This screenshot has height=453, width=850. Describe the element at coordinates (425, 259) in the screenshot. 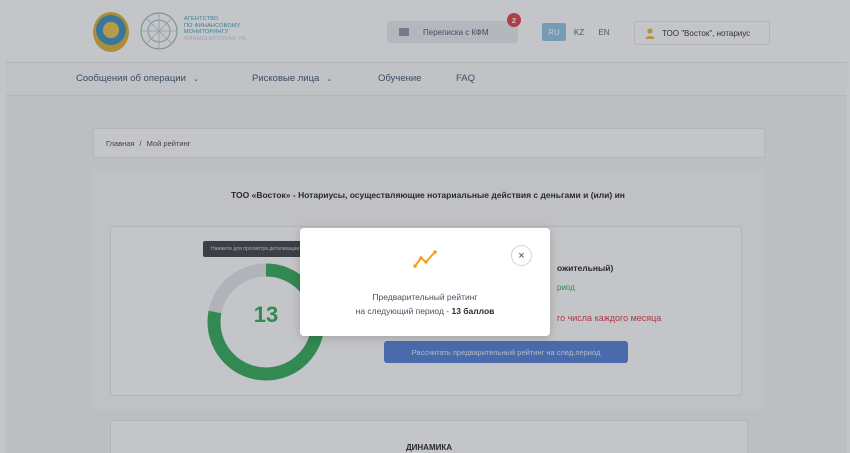

I see `trend-chart-icon` at that location.